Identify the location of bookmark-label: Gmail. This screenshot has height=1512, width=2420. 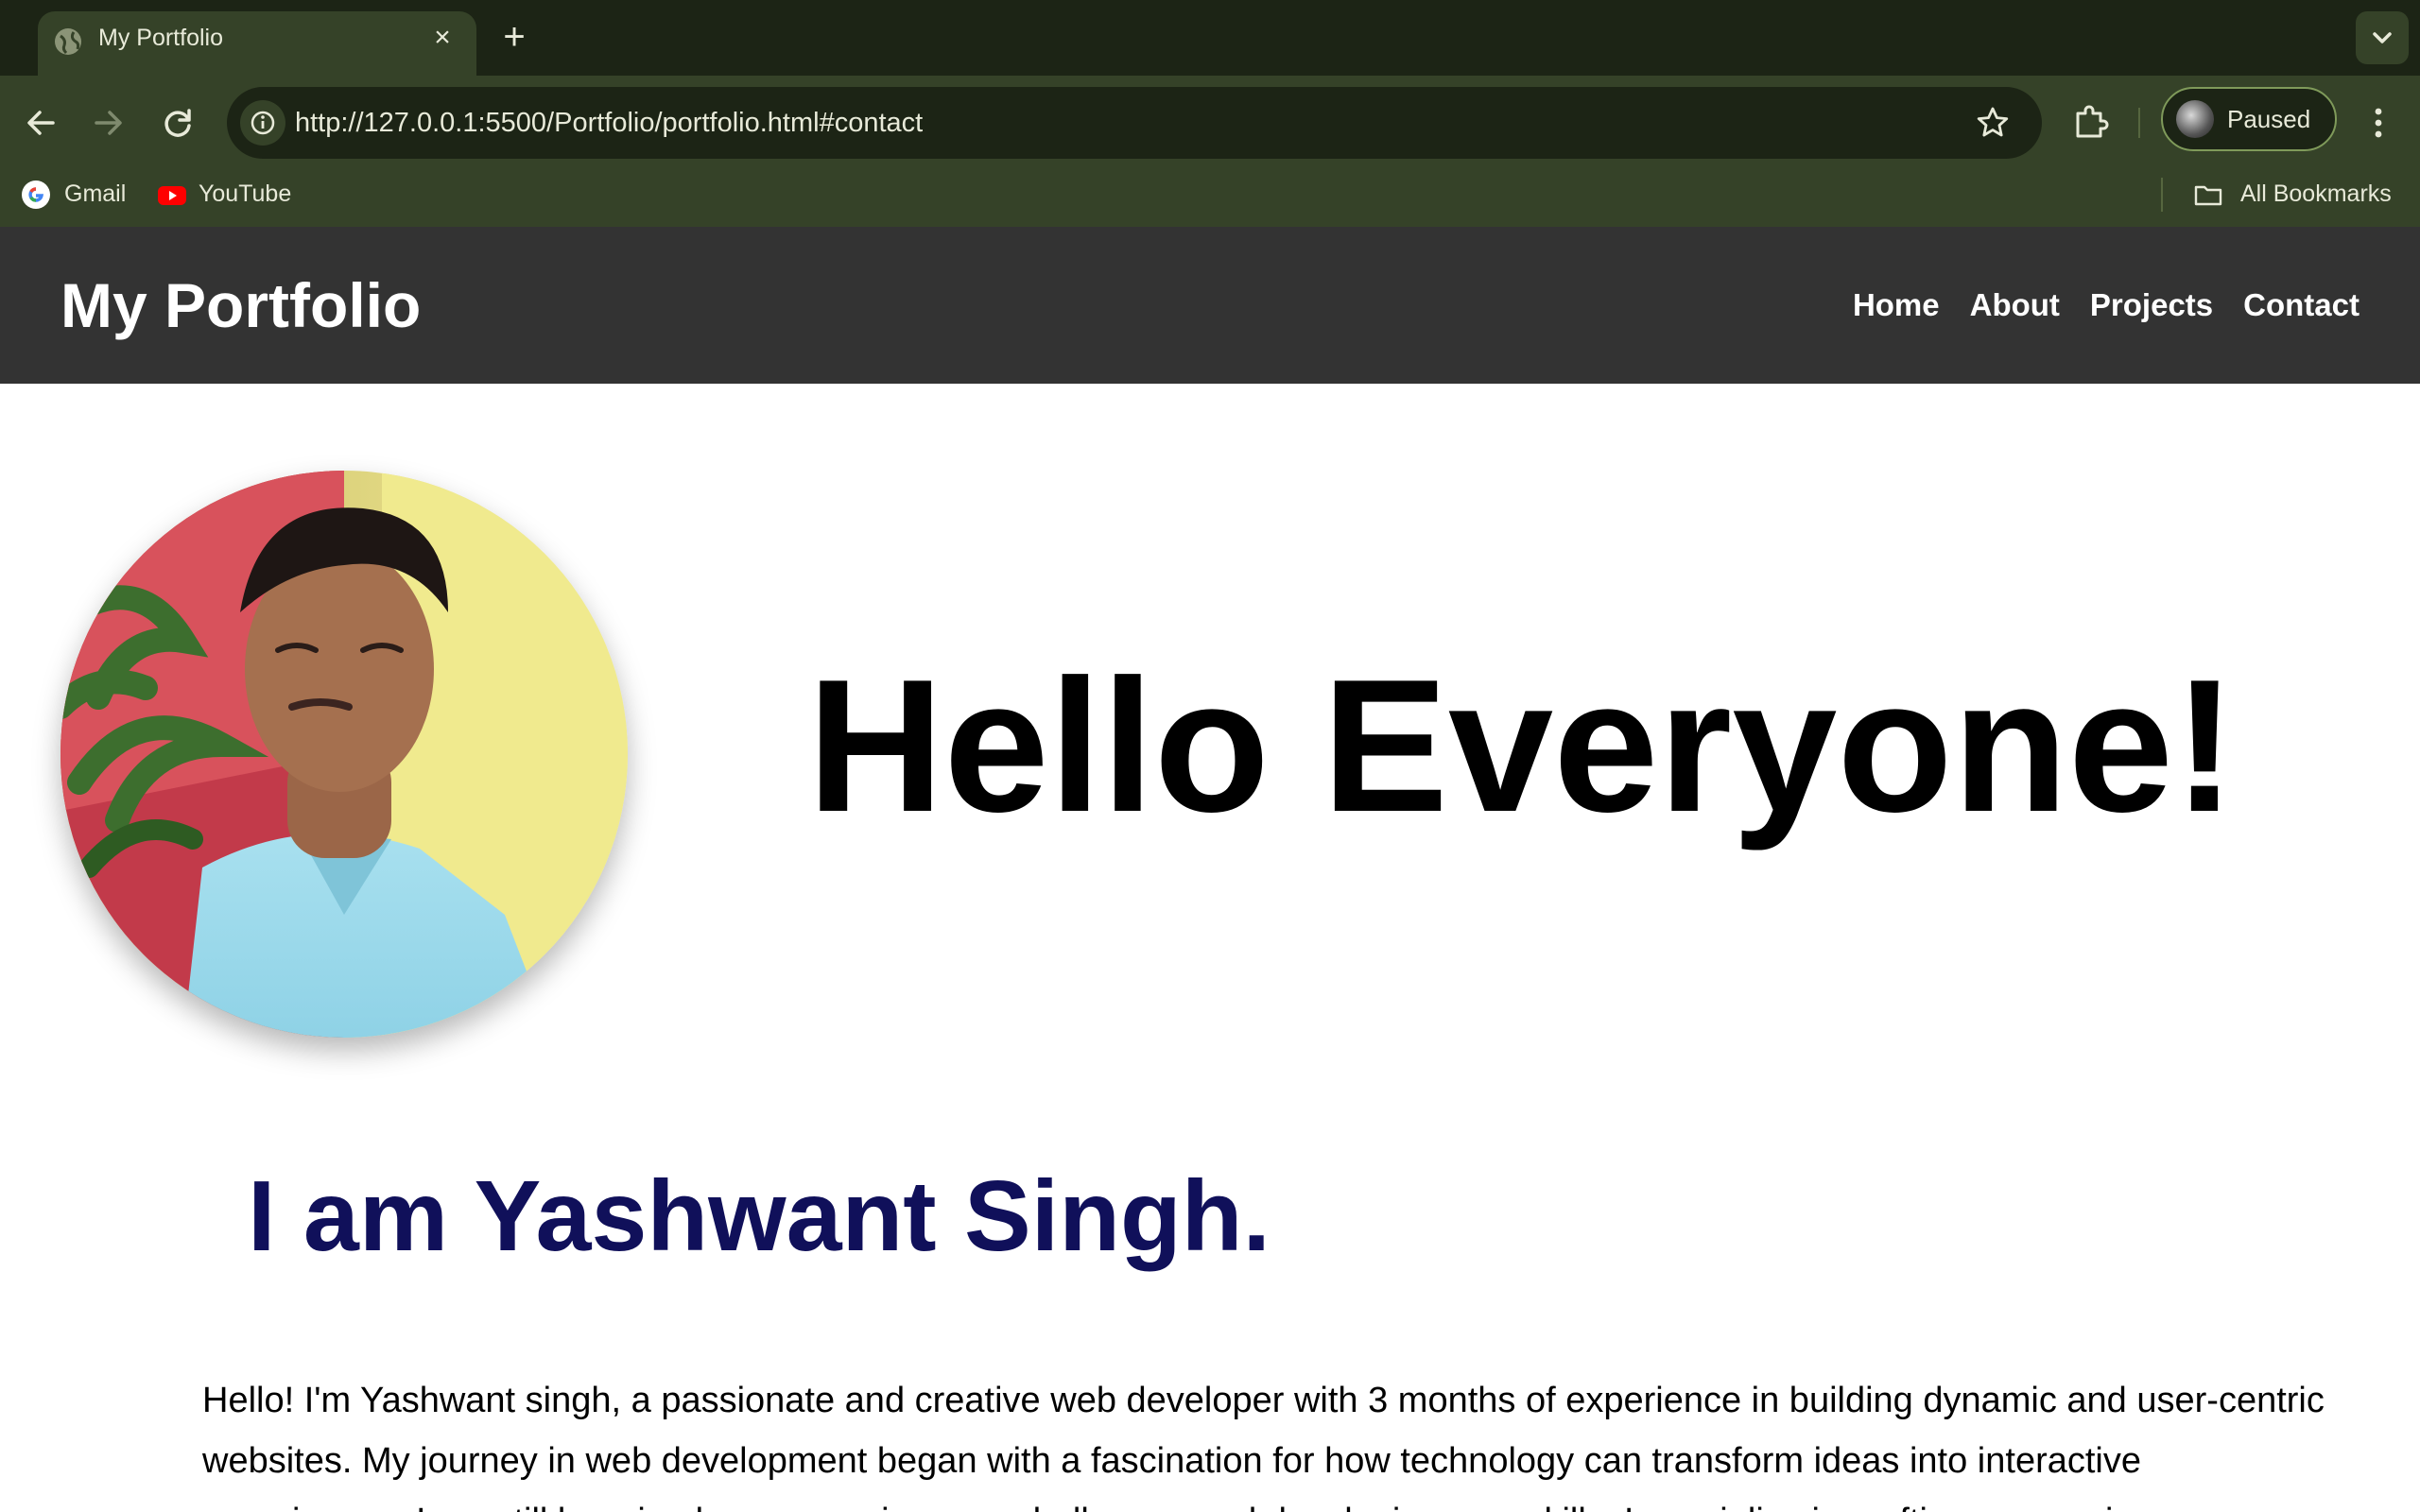
(95, 193).